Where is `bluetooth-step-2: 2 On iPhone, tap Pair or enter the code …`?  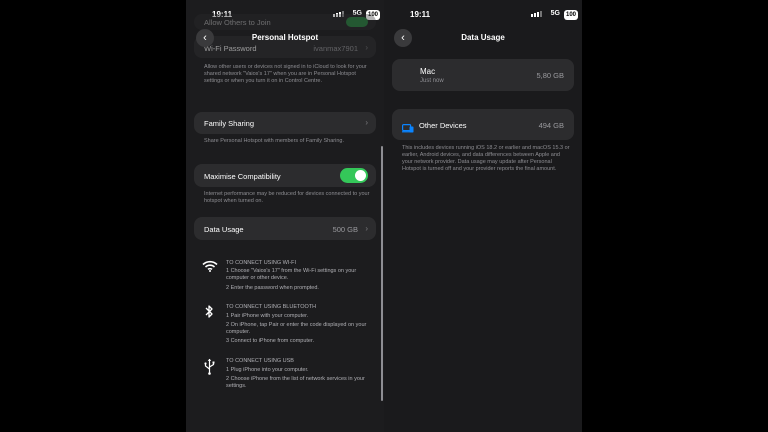 bluetooth-step-2: 2 On iPhone, tap Pair or enter the code … is located at coordinates (296, 328).